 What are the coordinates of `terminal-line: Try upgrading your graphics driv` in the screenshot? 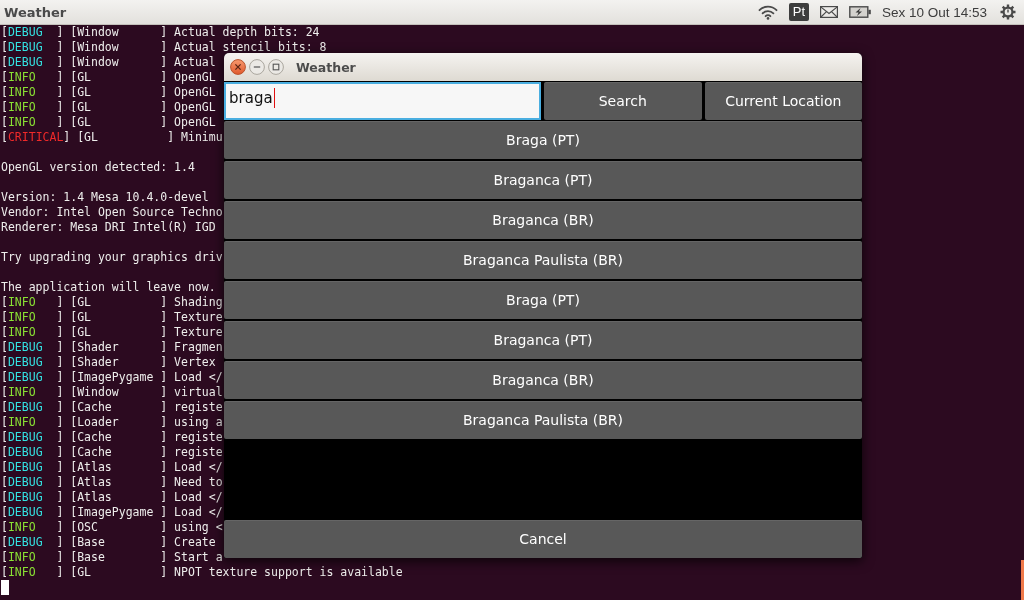 It's located at (112, 257).